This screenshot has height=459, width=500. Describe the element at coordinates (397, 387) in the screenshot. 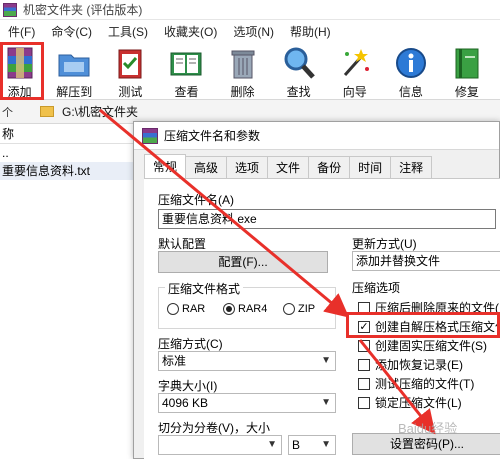

I see `arrow-to-password` at that location.